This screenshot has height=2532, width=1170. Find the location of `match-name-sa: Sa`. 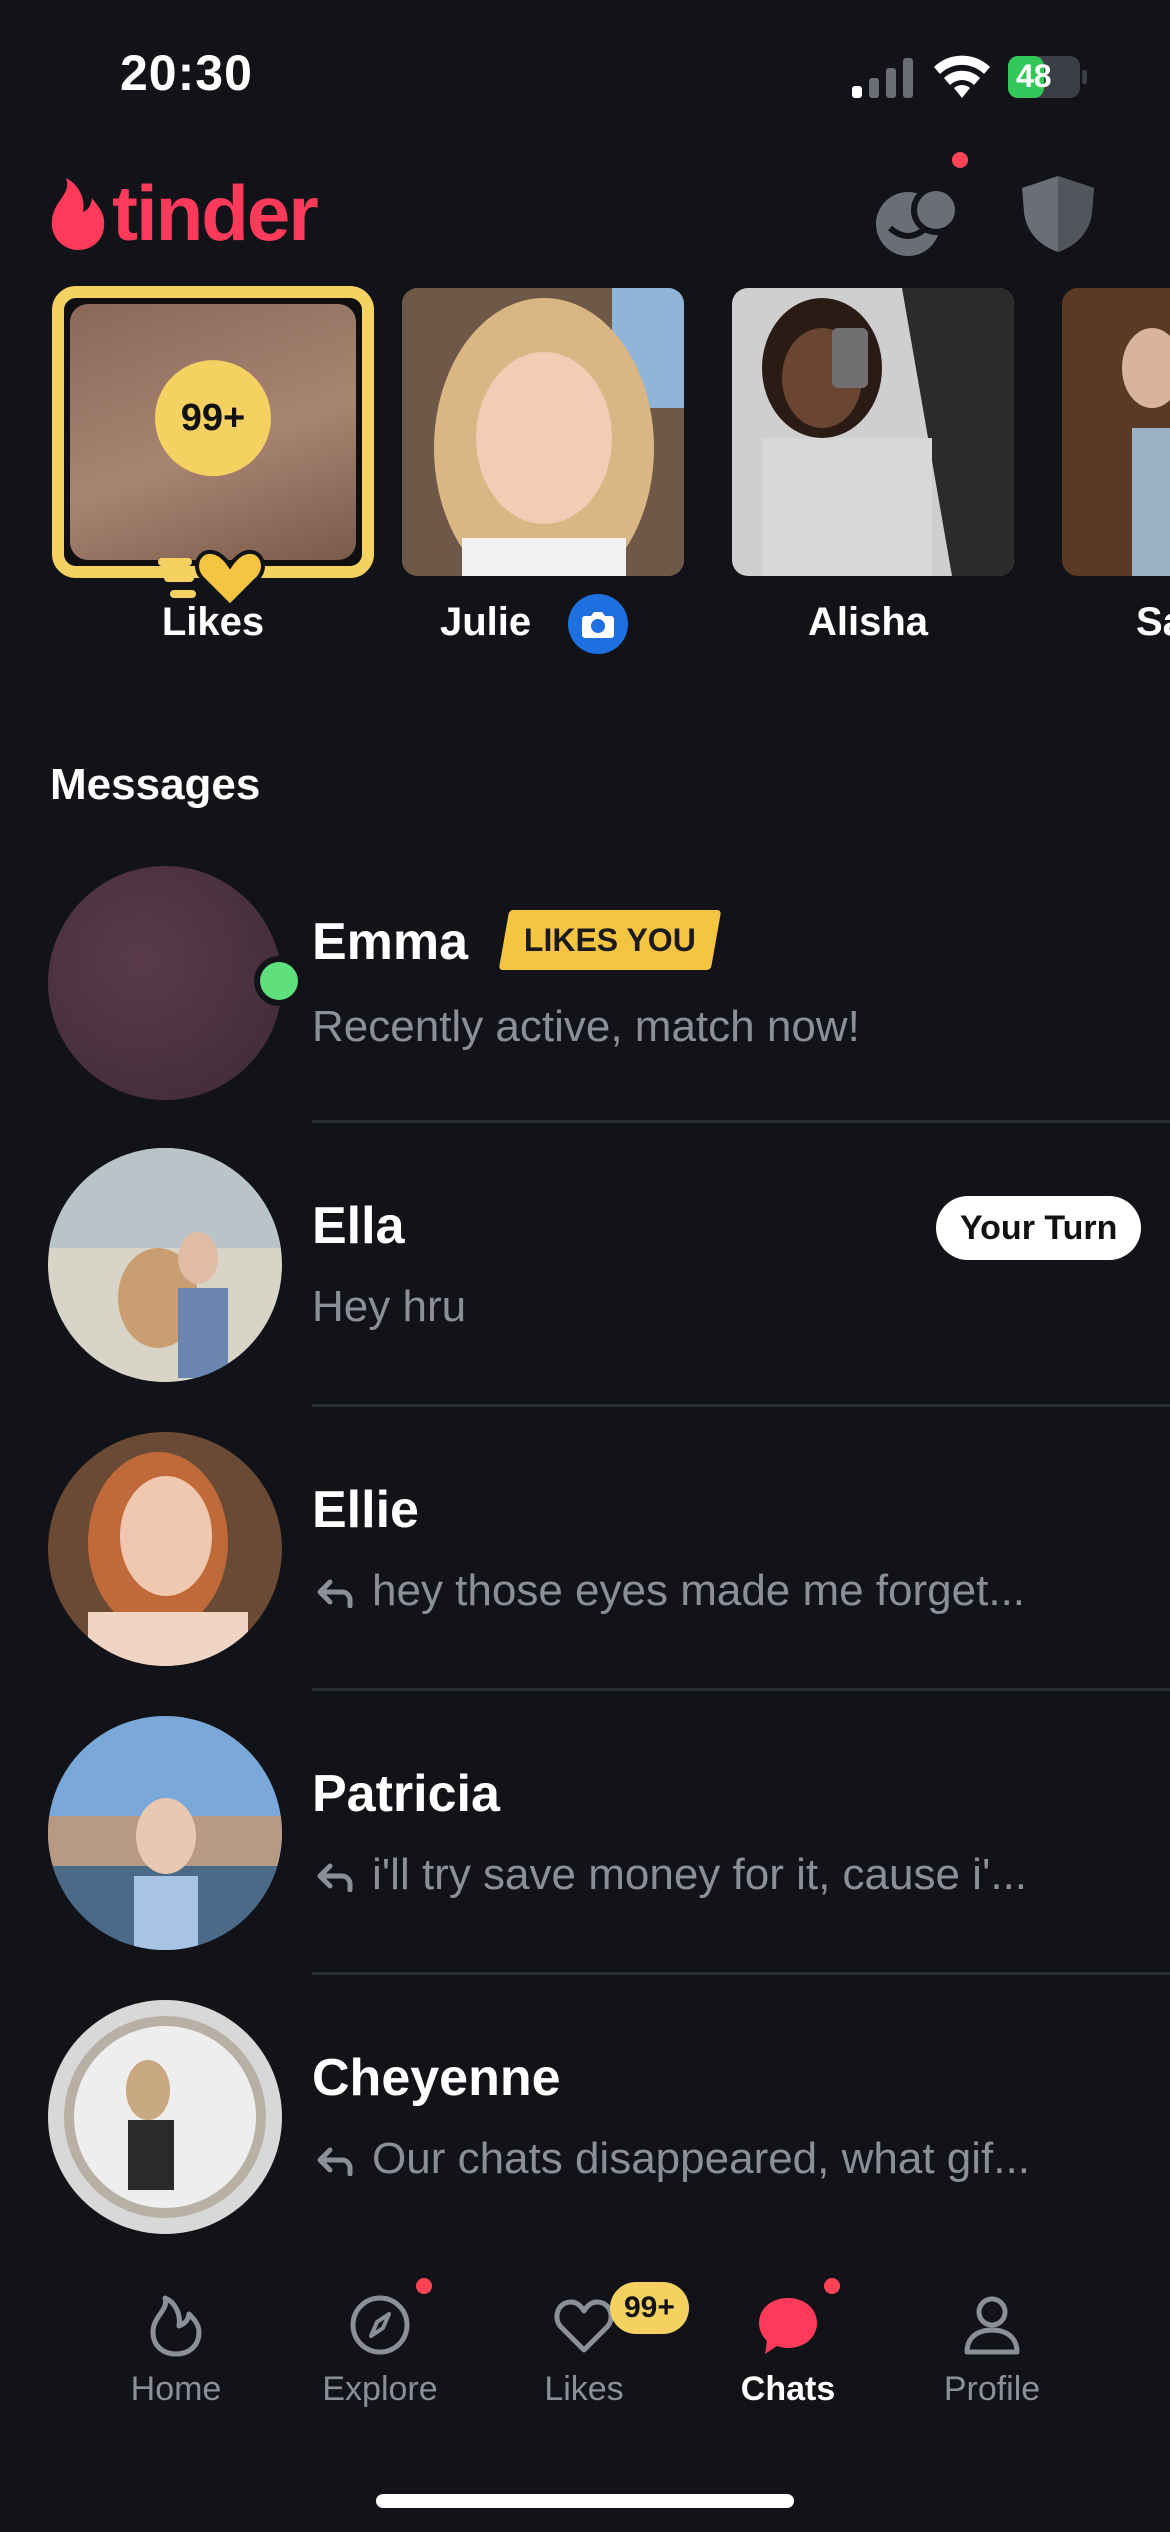

match-name-sa: Sa is located at coordinates (1153, 622).